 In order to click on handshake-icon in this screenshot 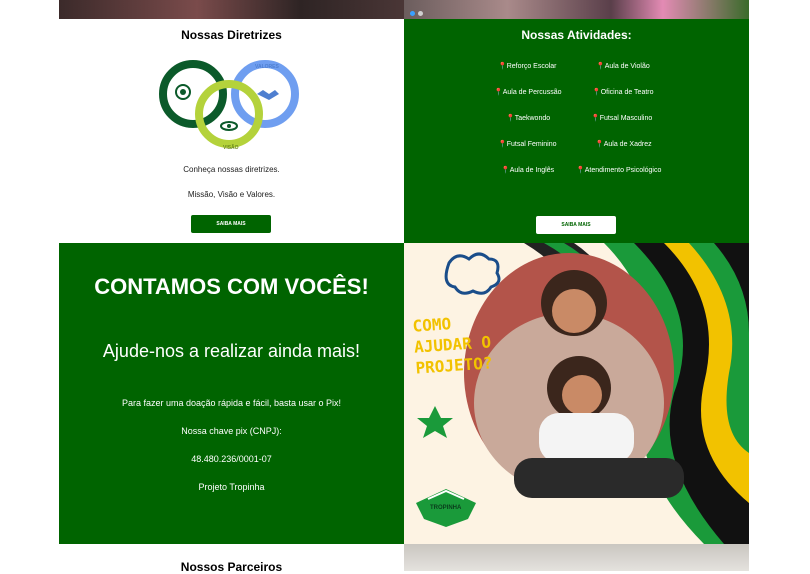, I will do `click(268, 95)`.